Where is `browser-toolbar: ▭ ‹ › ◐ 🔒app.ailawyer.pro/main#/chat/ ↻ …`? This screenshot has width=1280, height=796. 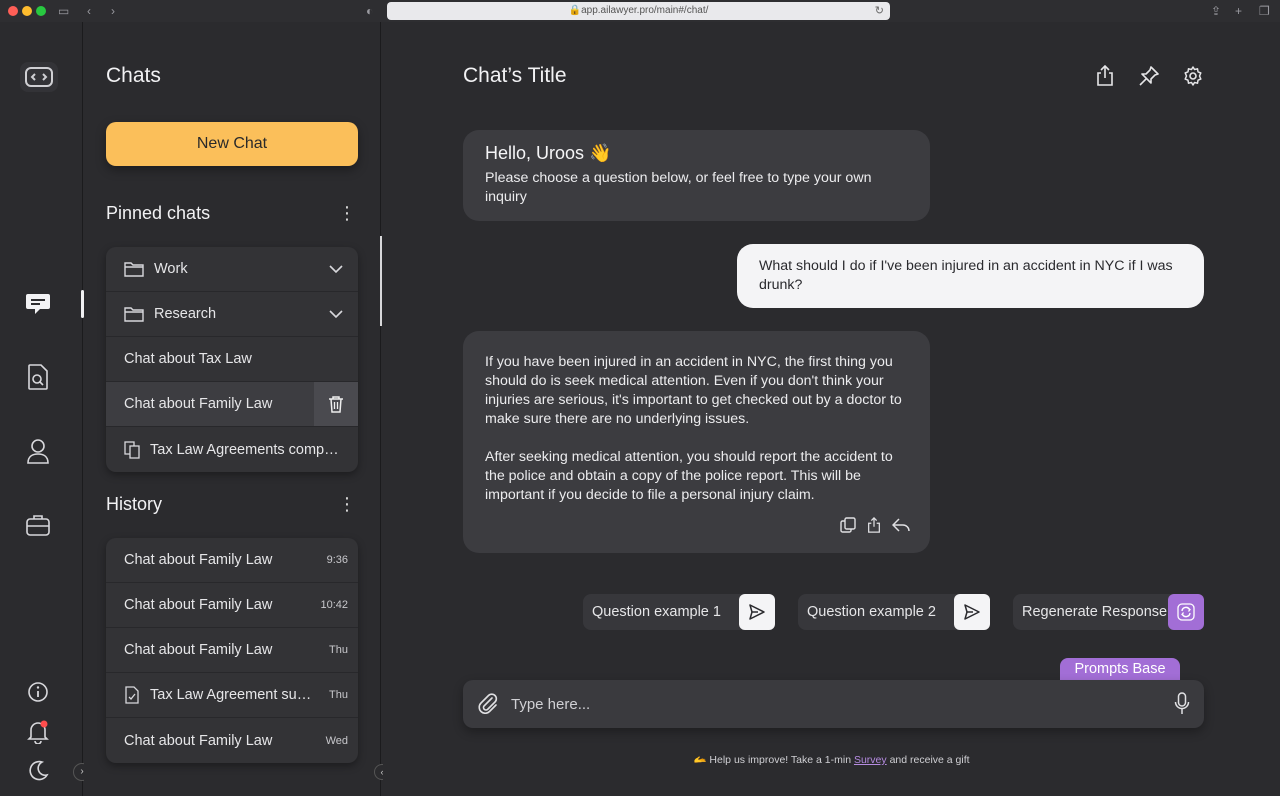
browser-toolbar: ▭ ‹ › ◐ 🔒app.ailawyer.pro/main#/chat/ ↻ … is located at coordinates (640, 11).